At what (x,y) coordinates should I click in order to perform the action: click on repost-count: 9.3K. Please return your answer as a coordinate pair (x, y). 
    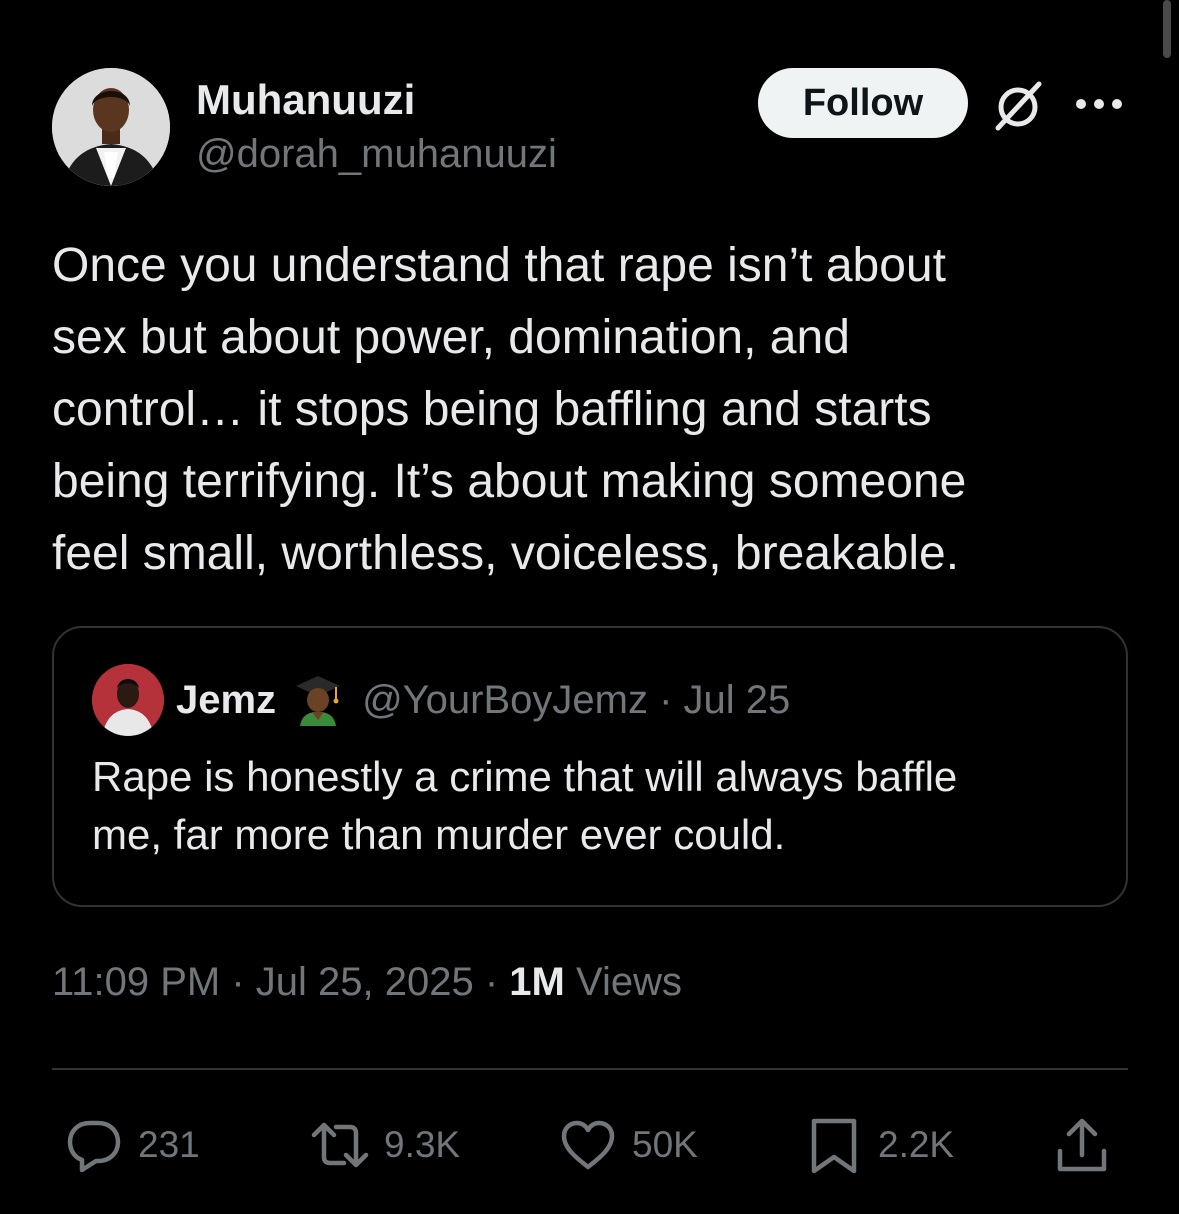
    Looking at the image, I should click on (422, 1144).